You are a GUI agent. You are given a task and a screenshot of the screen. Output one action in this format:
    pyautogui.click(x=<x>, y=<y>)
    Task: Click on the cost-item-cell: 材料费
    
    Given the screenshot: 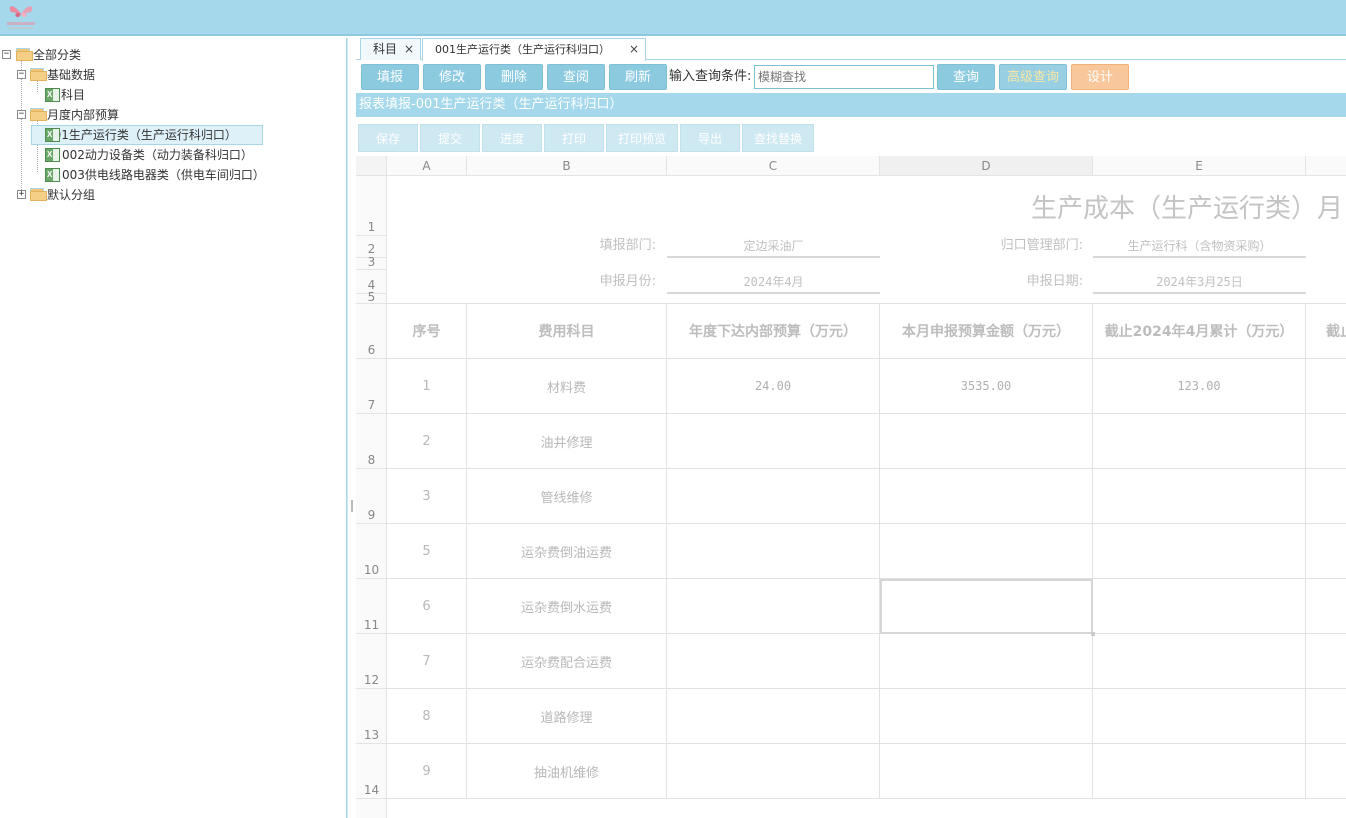 What is the action you would take?
    pyautogui.click(x=567, y=386)
    